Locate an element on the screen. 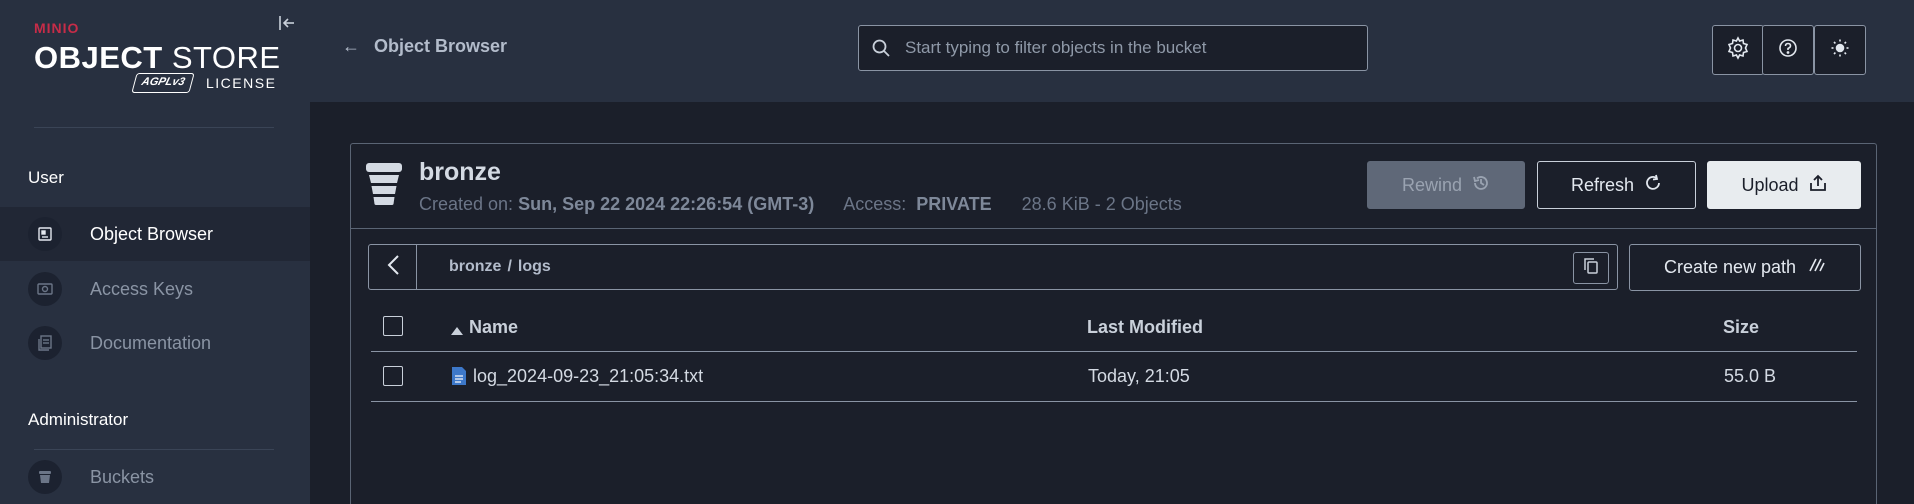 The height and width of the screenshot is (504, 1914). file-last-modified: Today, 21:05 is located at coordinates (1139, 376).